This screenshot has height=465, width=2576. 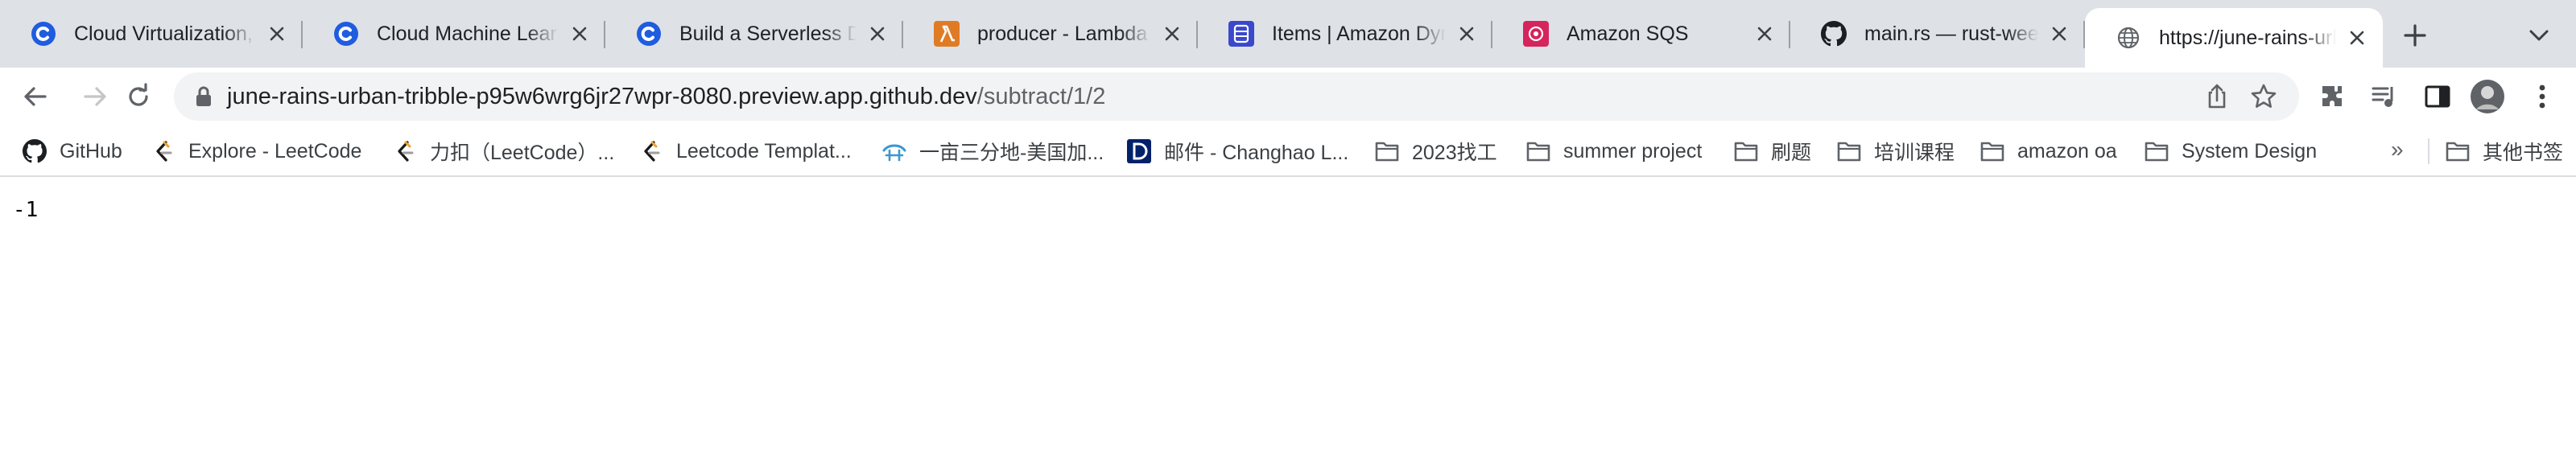 I want to click on tab: Build a Serverless Dat, so click(x=754, y=34).